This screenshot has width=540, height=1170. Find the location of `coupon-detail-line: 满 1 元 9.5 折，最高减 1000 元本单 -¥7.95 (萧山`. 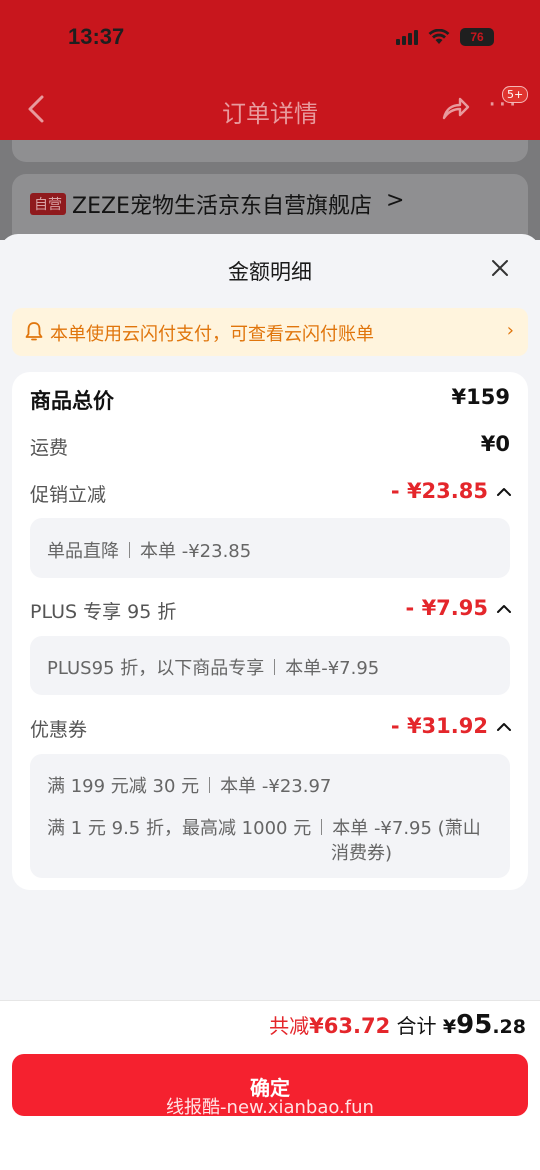

coupon-detail-line: 满 1 元 9.5 折，最高减 1000 元本单 -¥7.95 (萧山 is located at coordinates (264, 827).